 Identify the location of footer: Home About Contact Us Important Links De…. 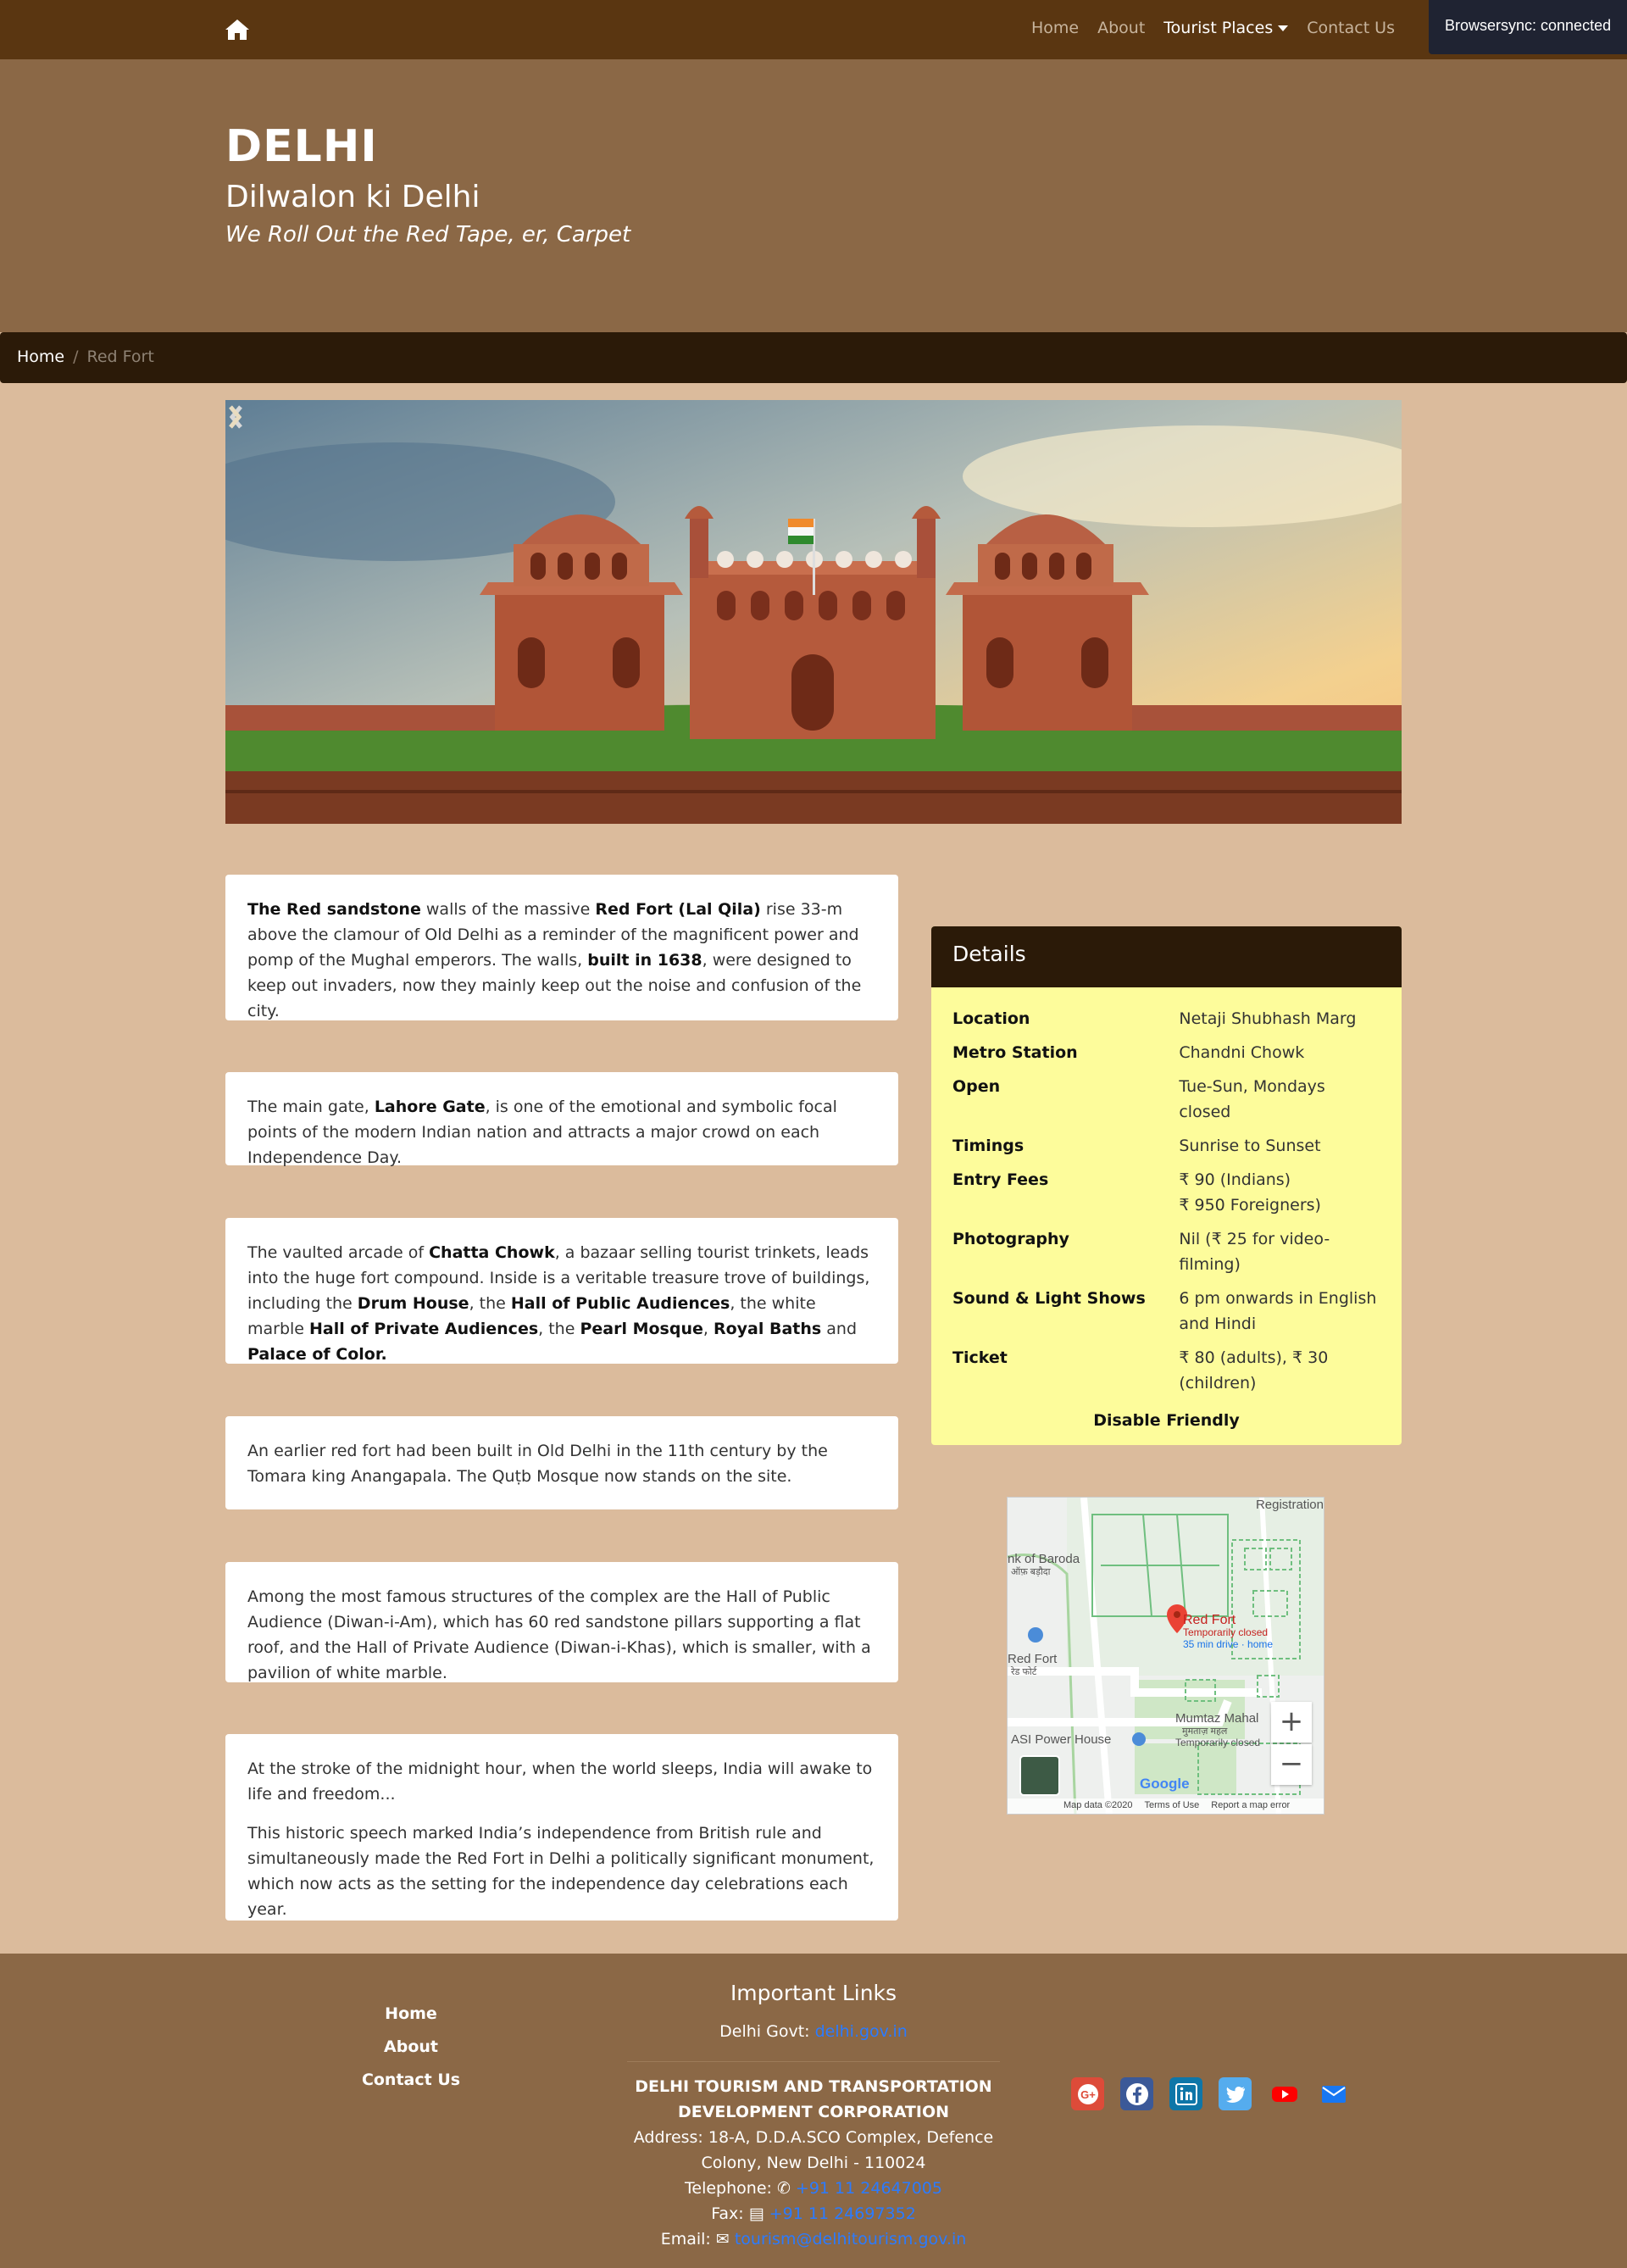
(814, 2111).